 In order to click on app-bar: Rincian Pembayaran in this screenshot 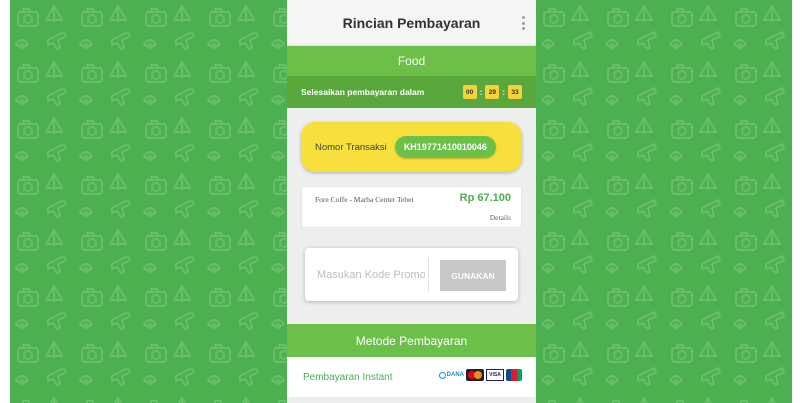, I will do `click(411, 23)`.